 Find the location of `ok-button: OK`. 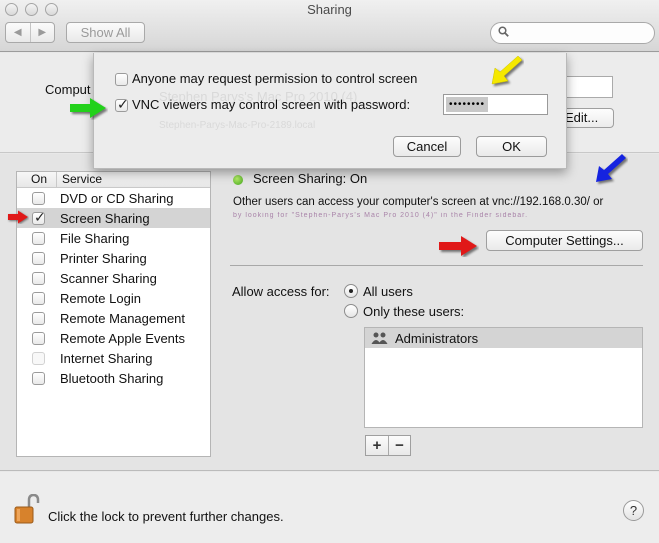

ok-button: OK is located at coordinates (511, 146).